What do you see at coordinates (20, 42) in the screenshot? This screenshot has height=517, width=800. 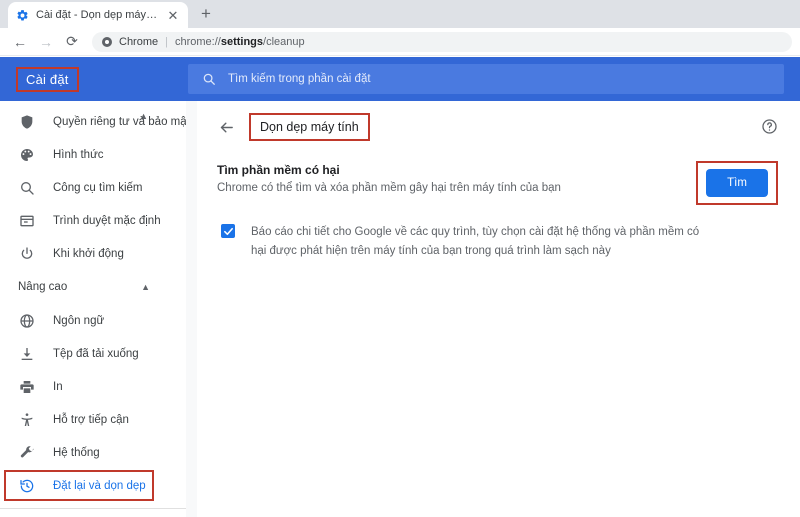 I see `back-arrow-icon: ←` at bounding box center [20, 42].